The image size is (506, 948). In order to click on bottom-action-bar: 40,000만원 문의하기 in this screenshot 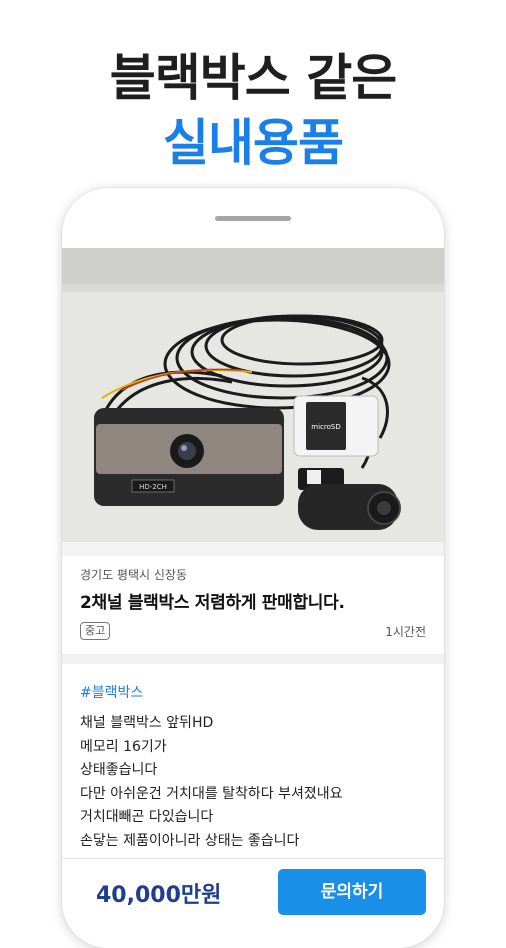, I will do `click(253, 903)`.